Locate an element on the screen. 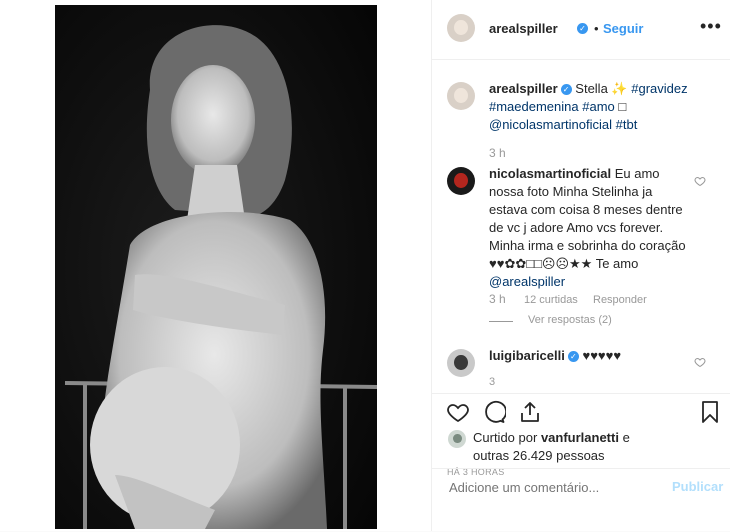 The width and height of the screenshot is (730, 532). comment-time: 3 h is located at coordinates (497, 299).